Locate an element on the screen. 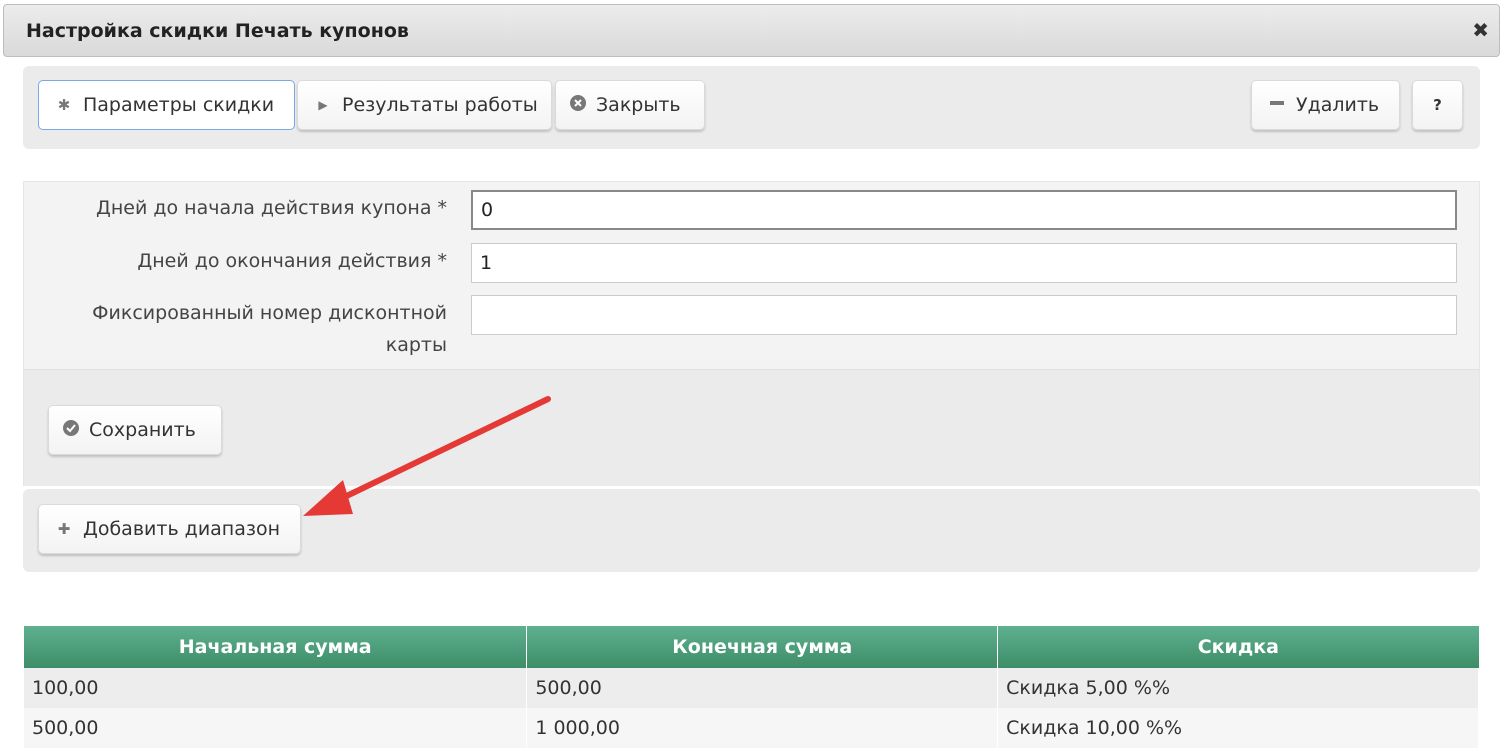  cell-discount: Скидка 5,00 %% is located at coordinates (1238, 688).